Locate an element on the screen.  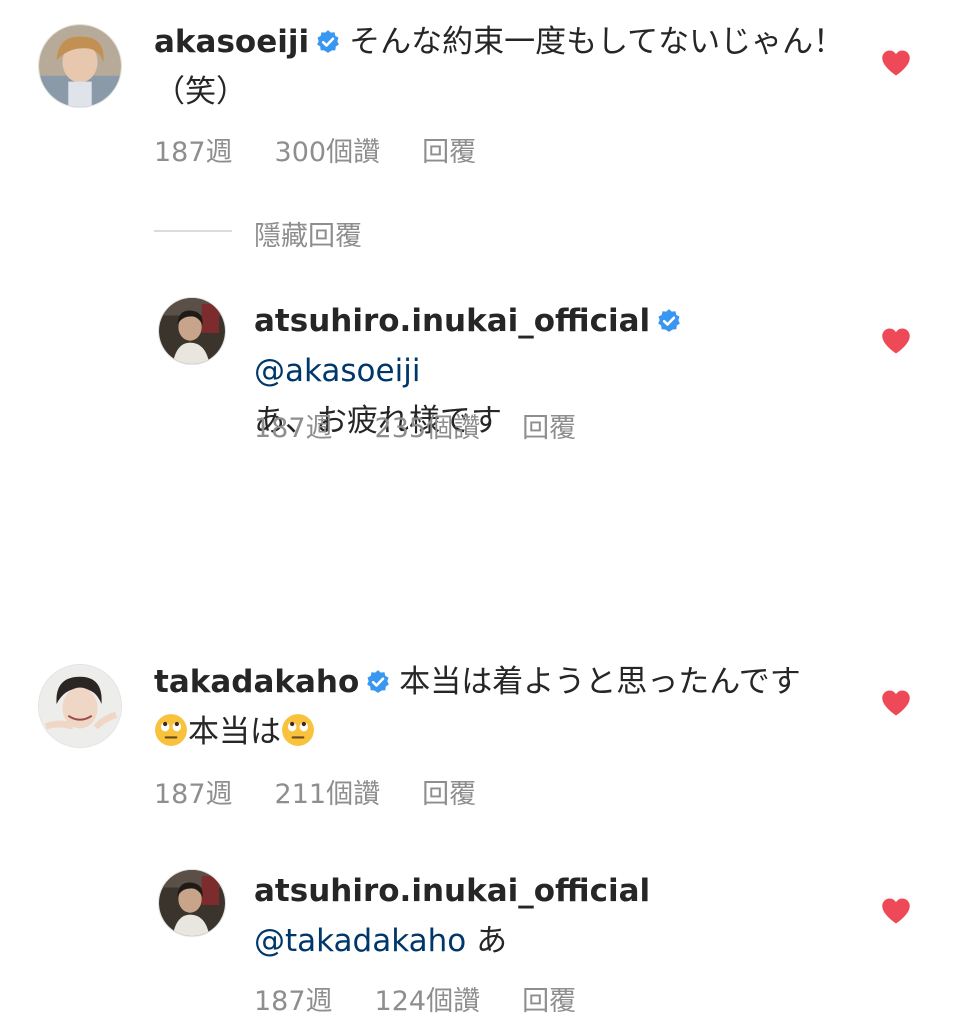
hide-replies-line is located at coordinates (193, 231).